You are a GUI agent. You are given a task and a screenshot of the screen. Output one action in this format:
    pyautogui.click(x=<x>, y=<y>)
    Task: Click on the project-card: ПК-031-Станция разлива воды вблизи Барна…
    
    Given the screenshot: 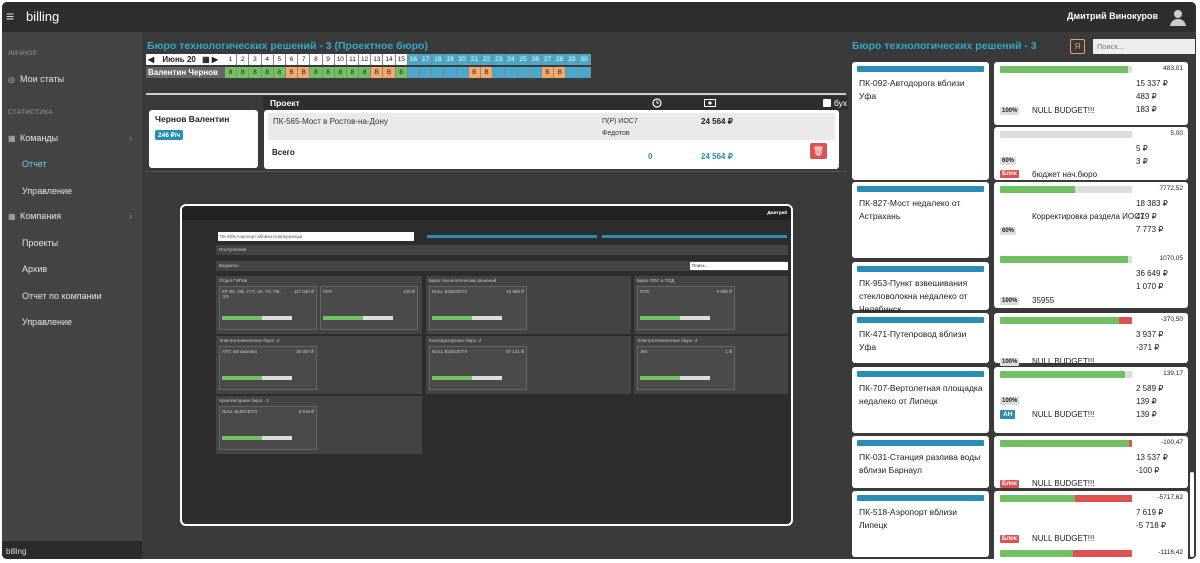 What is the action you would take?
    pyautogui.click(x=920, y=462)
    